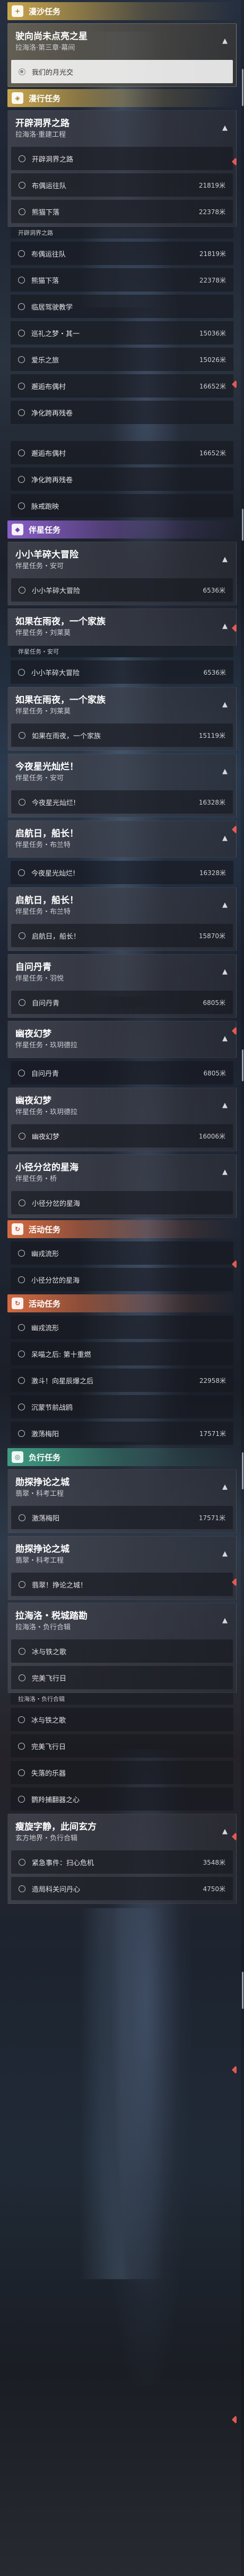 This screenshot has width=244, height=2576. Describe the element at coordinates (122, 129) in the screenshot. I see `mission-card-header: 开辟洞界之路 拉海洛·重建工程 ▲` at that location.